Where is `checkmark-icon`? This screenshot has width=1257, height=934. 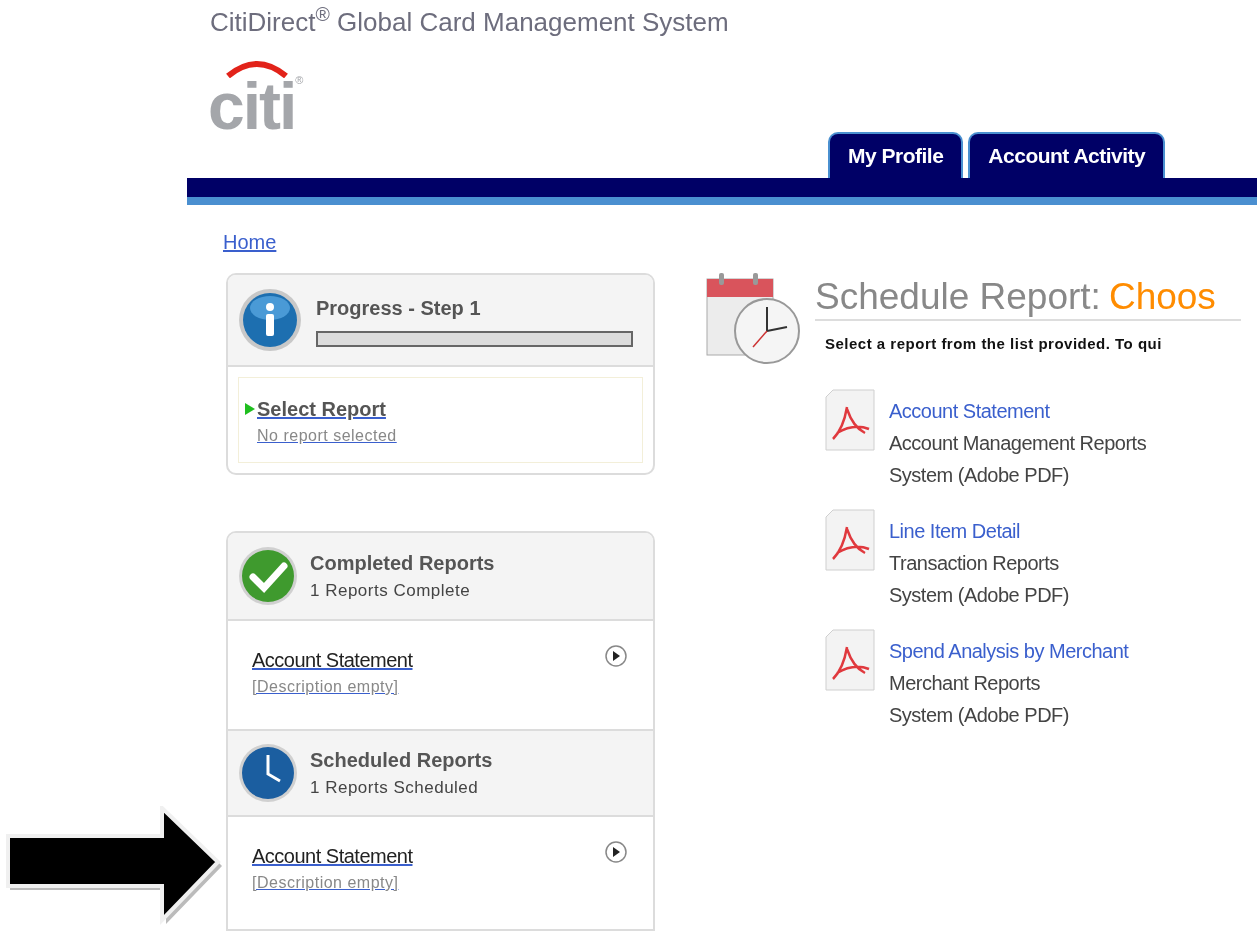 checkmark-icon is located at coordinates (268, 576).